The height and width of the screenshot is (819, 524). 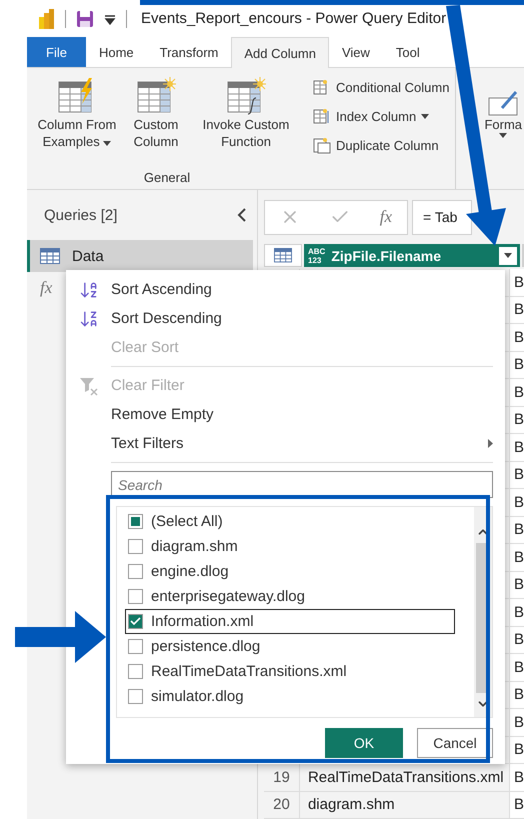 I want to click on ribbon-button: Invoke Custom Function, so click(x=246, y=123).